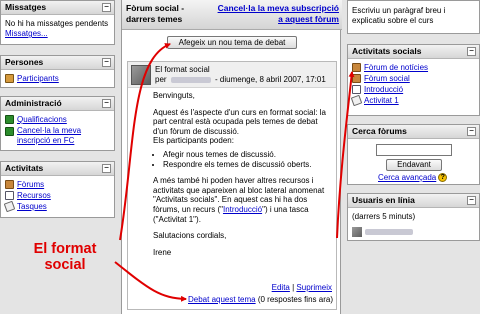 The width and height of the screenshot is (480, 314). I want to click on forum-title: Fòrum social - darrers temes, so click(155, 13).